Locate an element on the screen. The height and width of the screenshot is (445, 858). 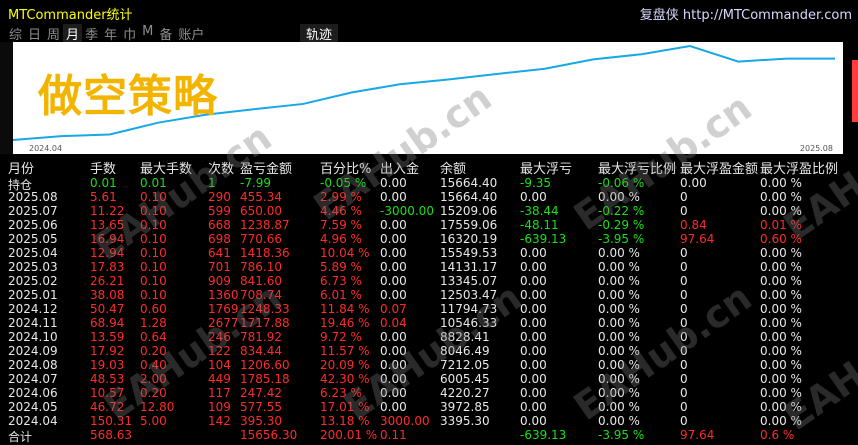
cell-5: 200.01 % is located at coordinates (349, 435).